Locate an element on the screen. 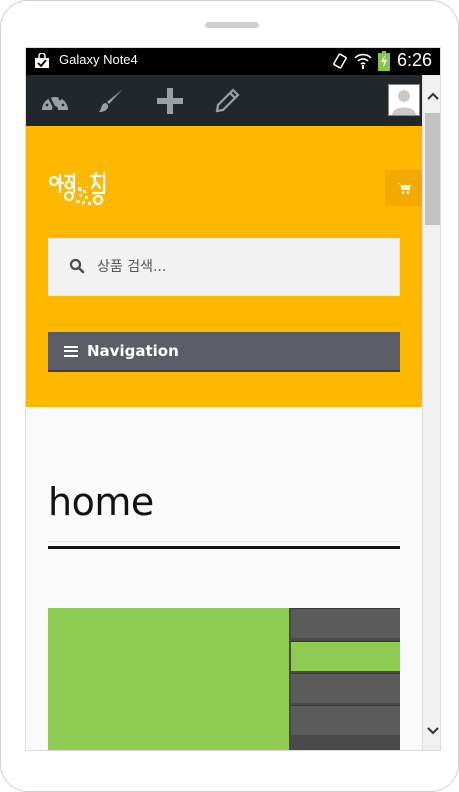 Image resolution: width=459 pixels, height=792 pixels. product-search is located at coordinates (224, 267).